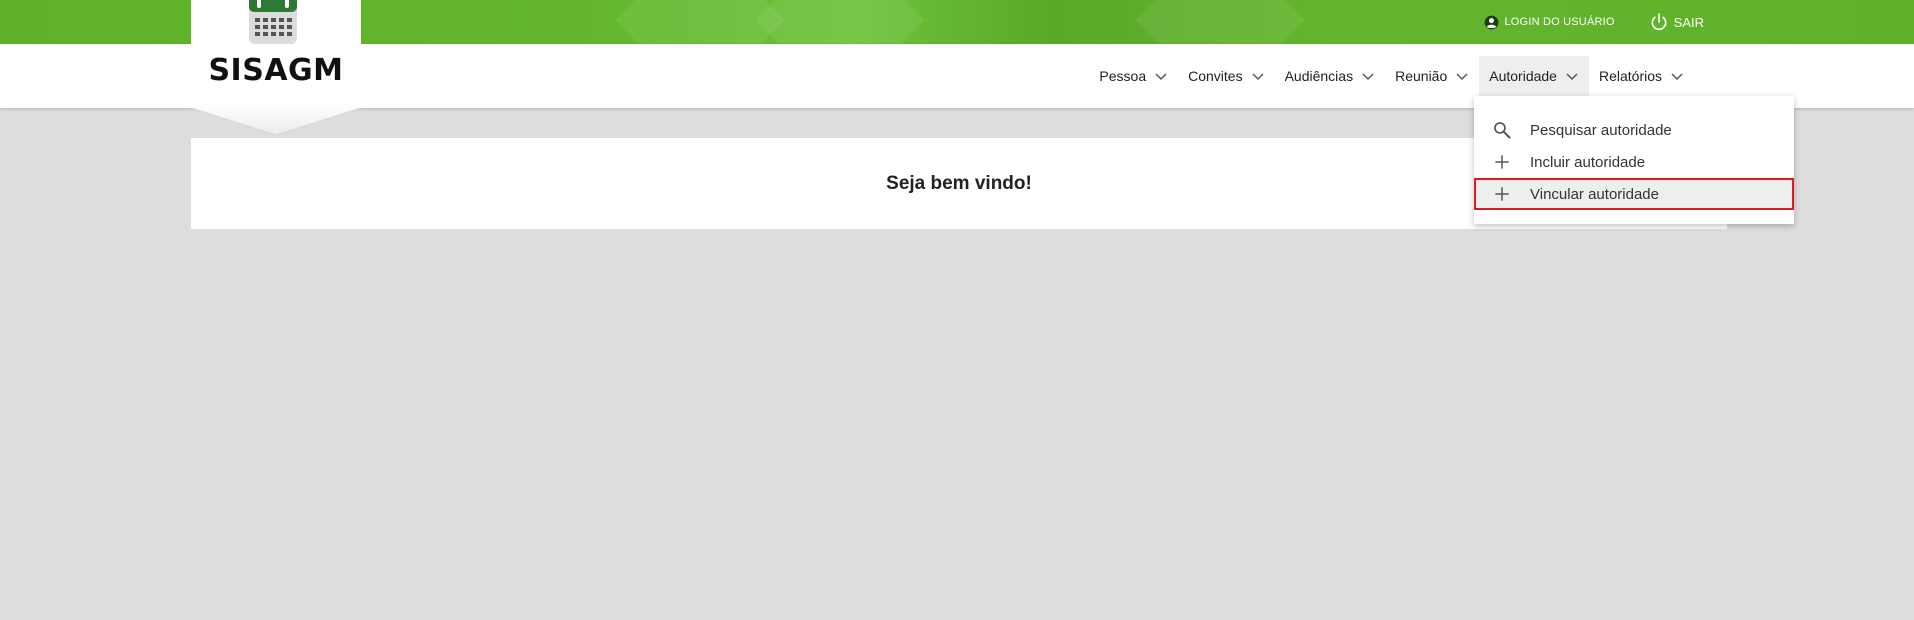  What do you see at coordinates (273, 22) in the screenshot?
I see `calendar-icon` at bounding box center [273, 22].